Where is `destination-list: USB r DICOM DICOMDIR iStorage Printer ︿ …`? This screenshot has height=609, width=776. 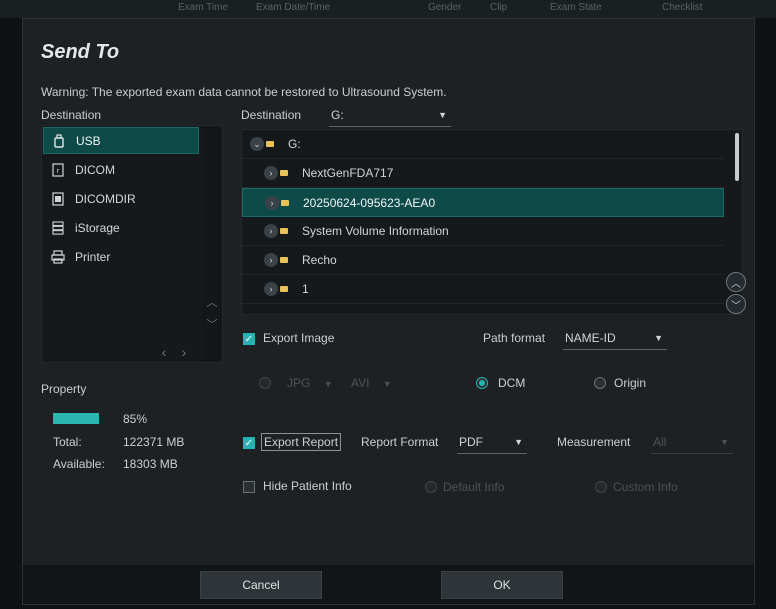
destination-list: USB r DICOM DICOMDIR iStorage Printer ︿ … is located at coordinates (132, 244).